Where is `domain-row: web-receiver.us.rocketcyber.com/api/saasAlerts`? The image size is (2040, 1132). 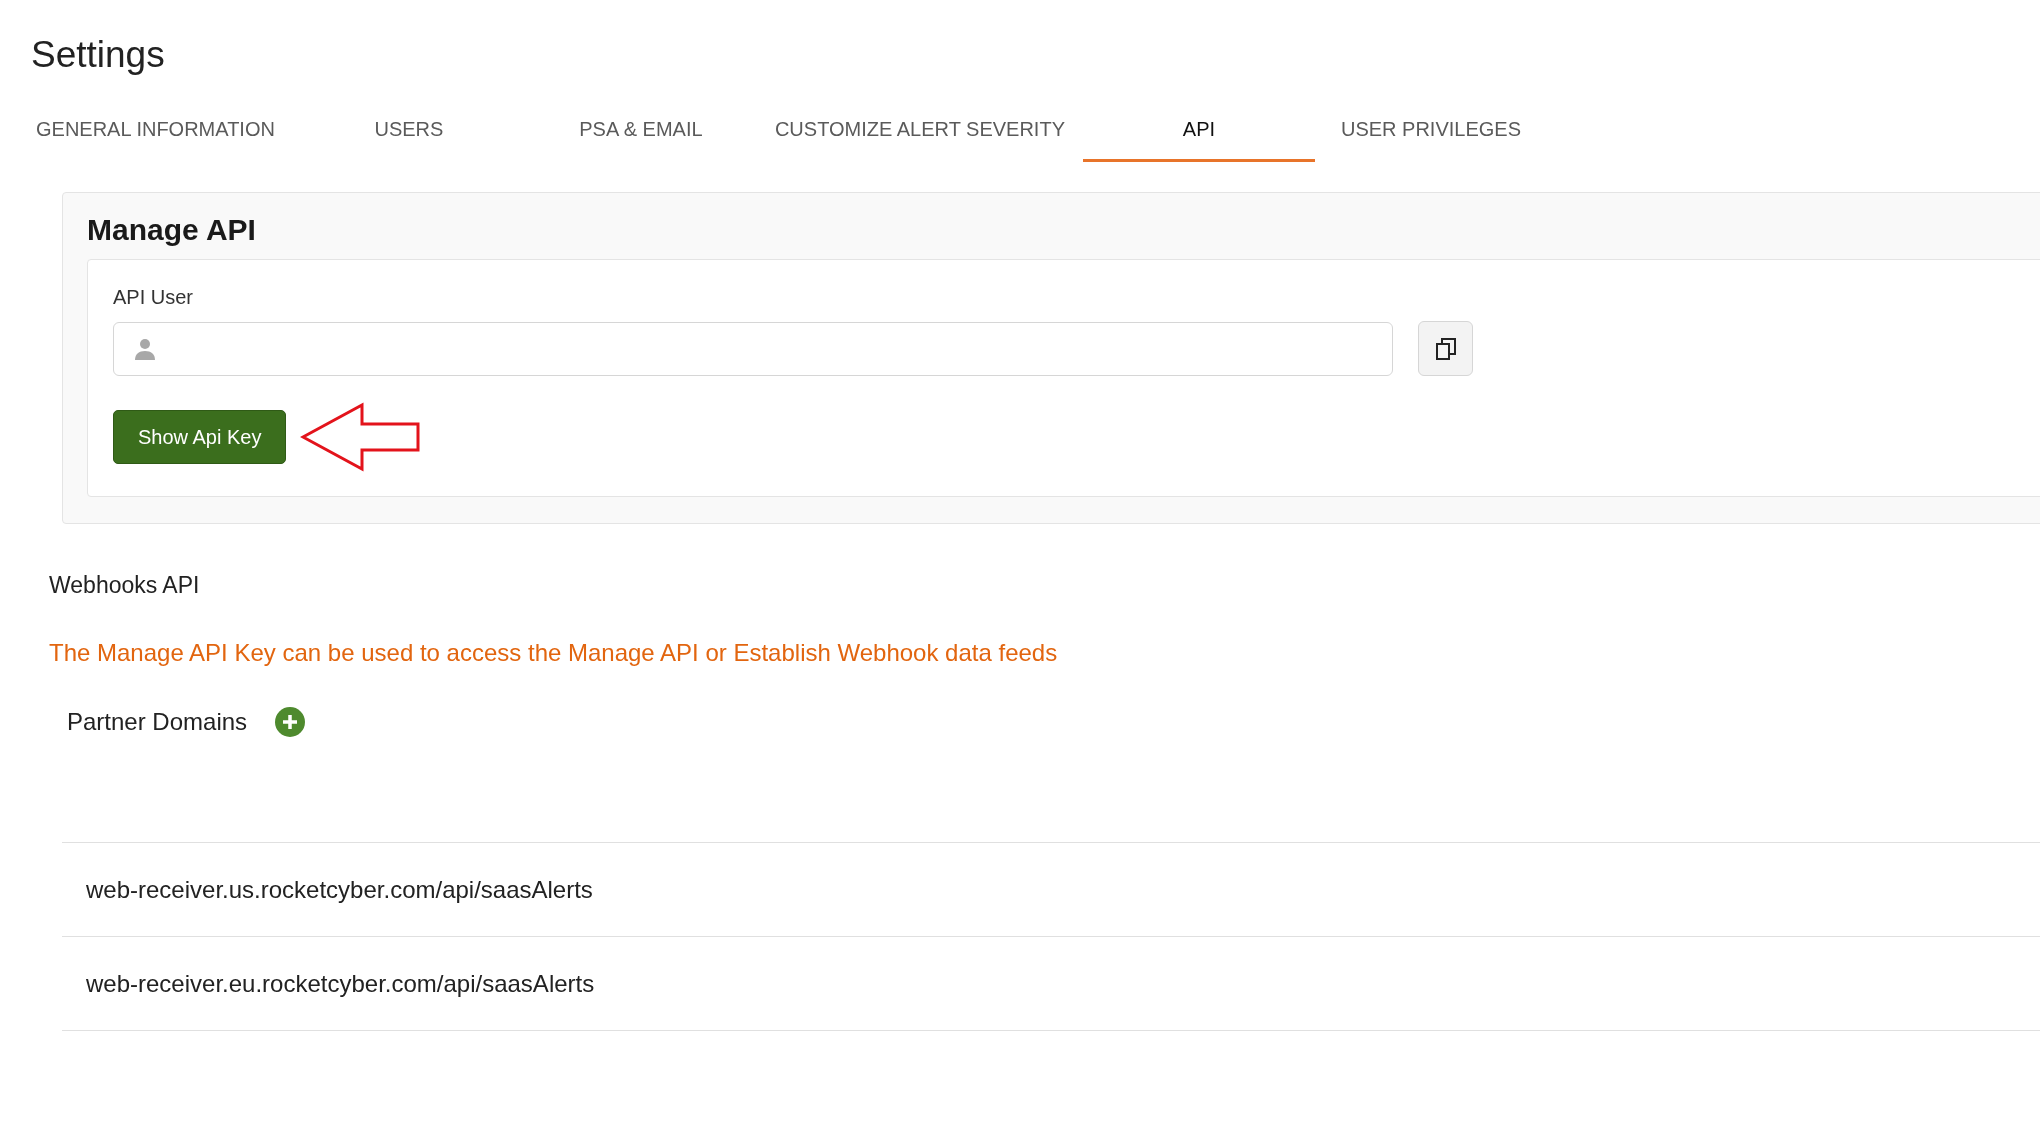
domain-row: web-receiver.us.rocketcyber.com/api/saasAlerts is located at coordinates (1051, 890).